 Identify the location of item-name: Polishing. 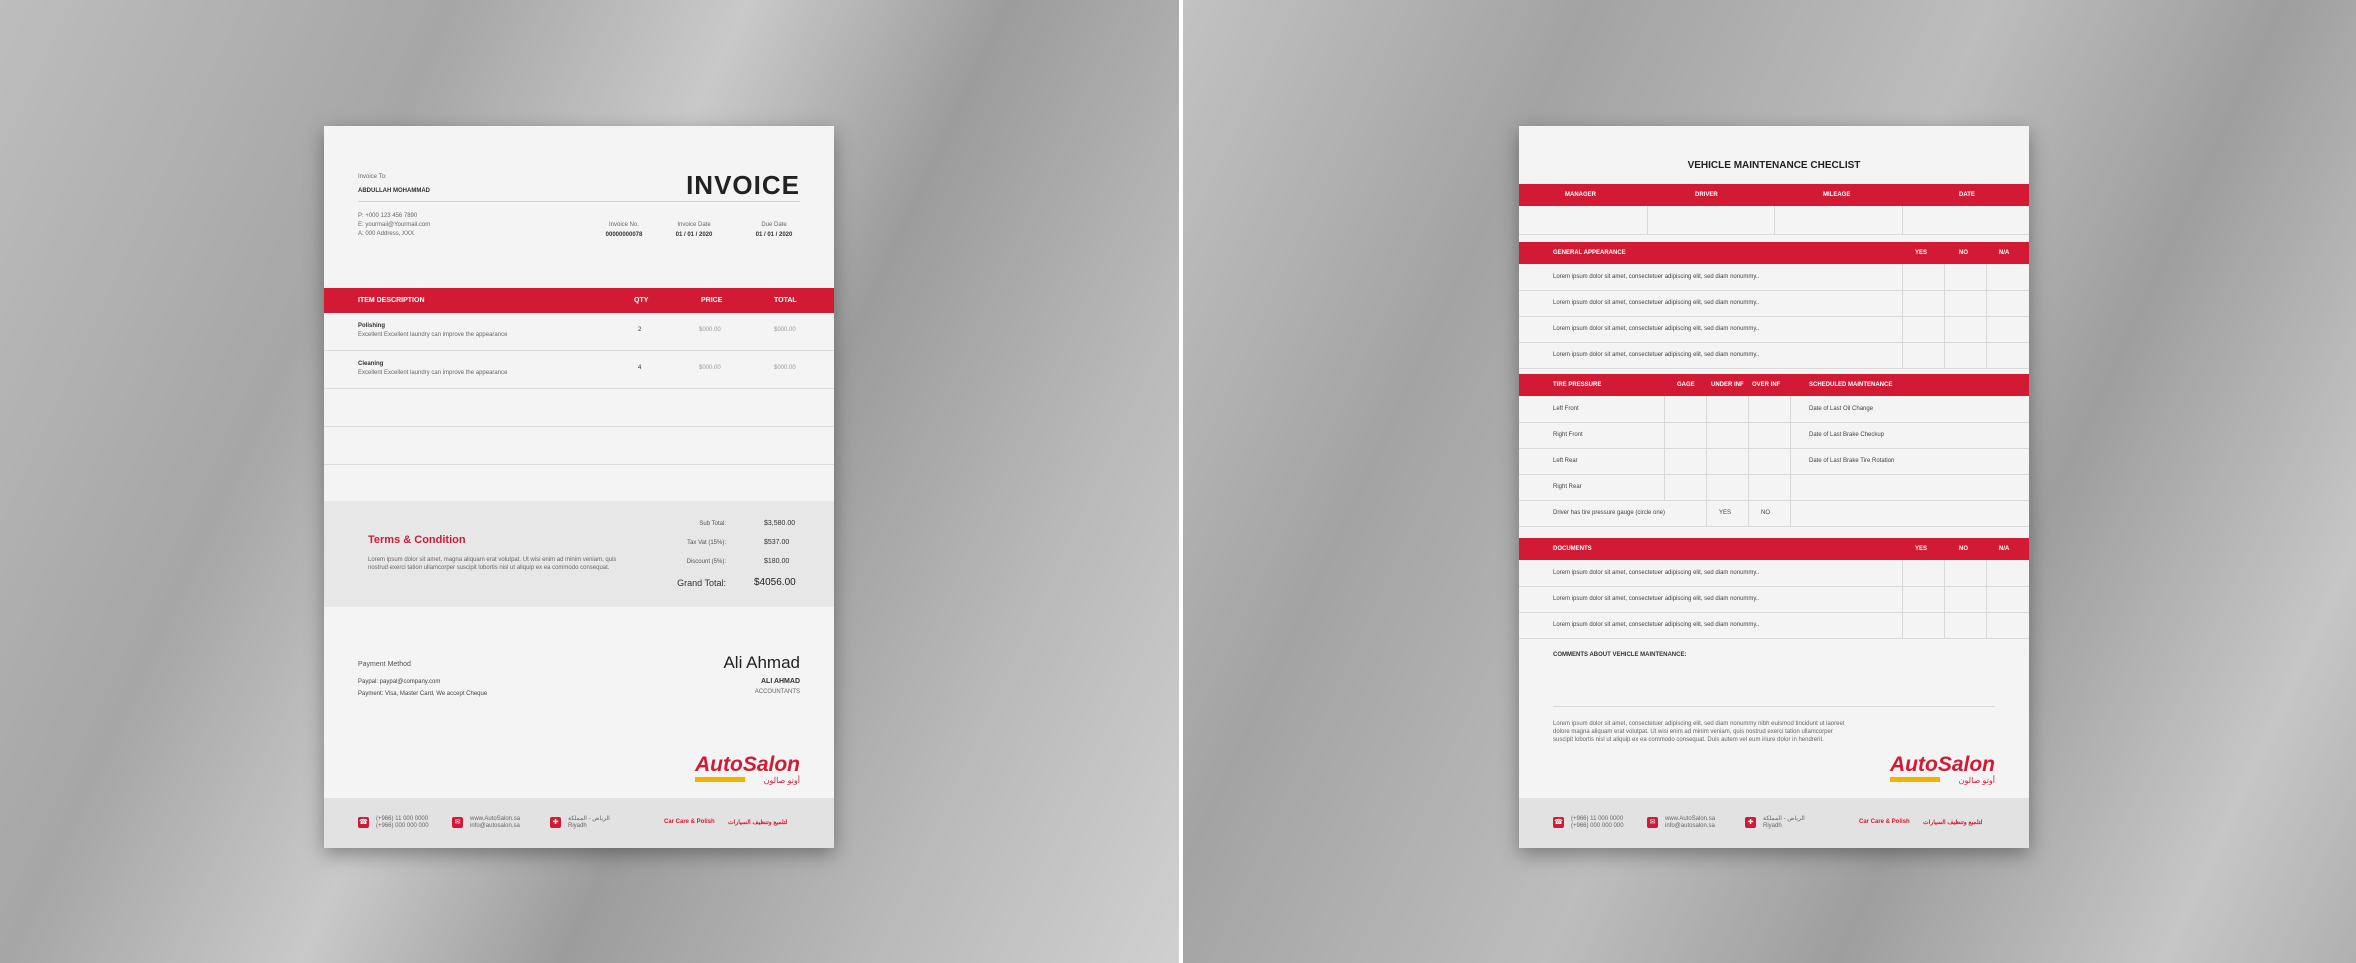
(371, 326).